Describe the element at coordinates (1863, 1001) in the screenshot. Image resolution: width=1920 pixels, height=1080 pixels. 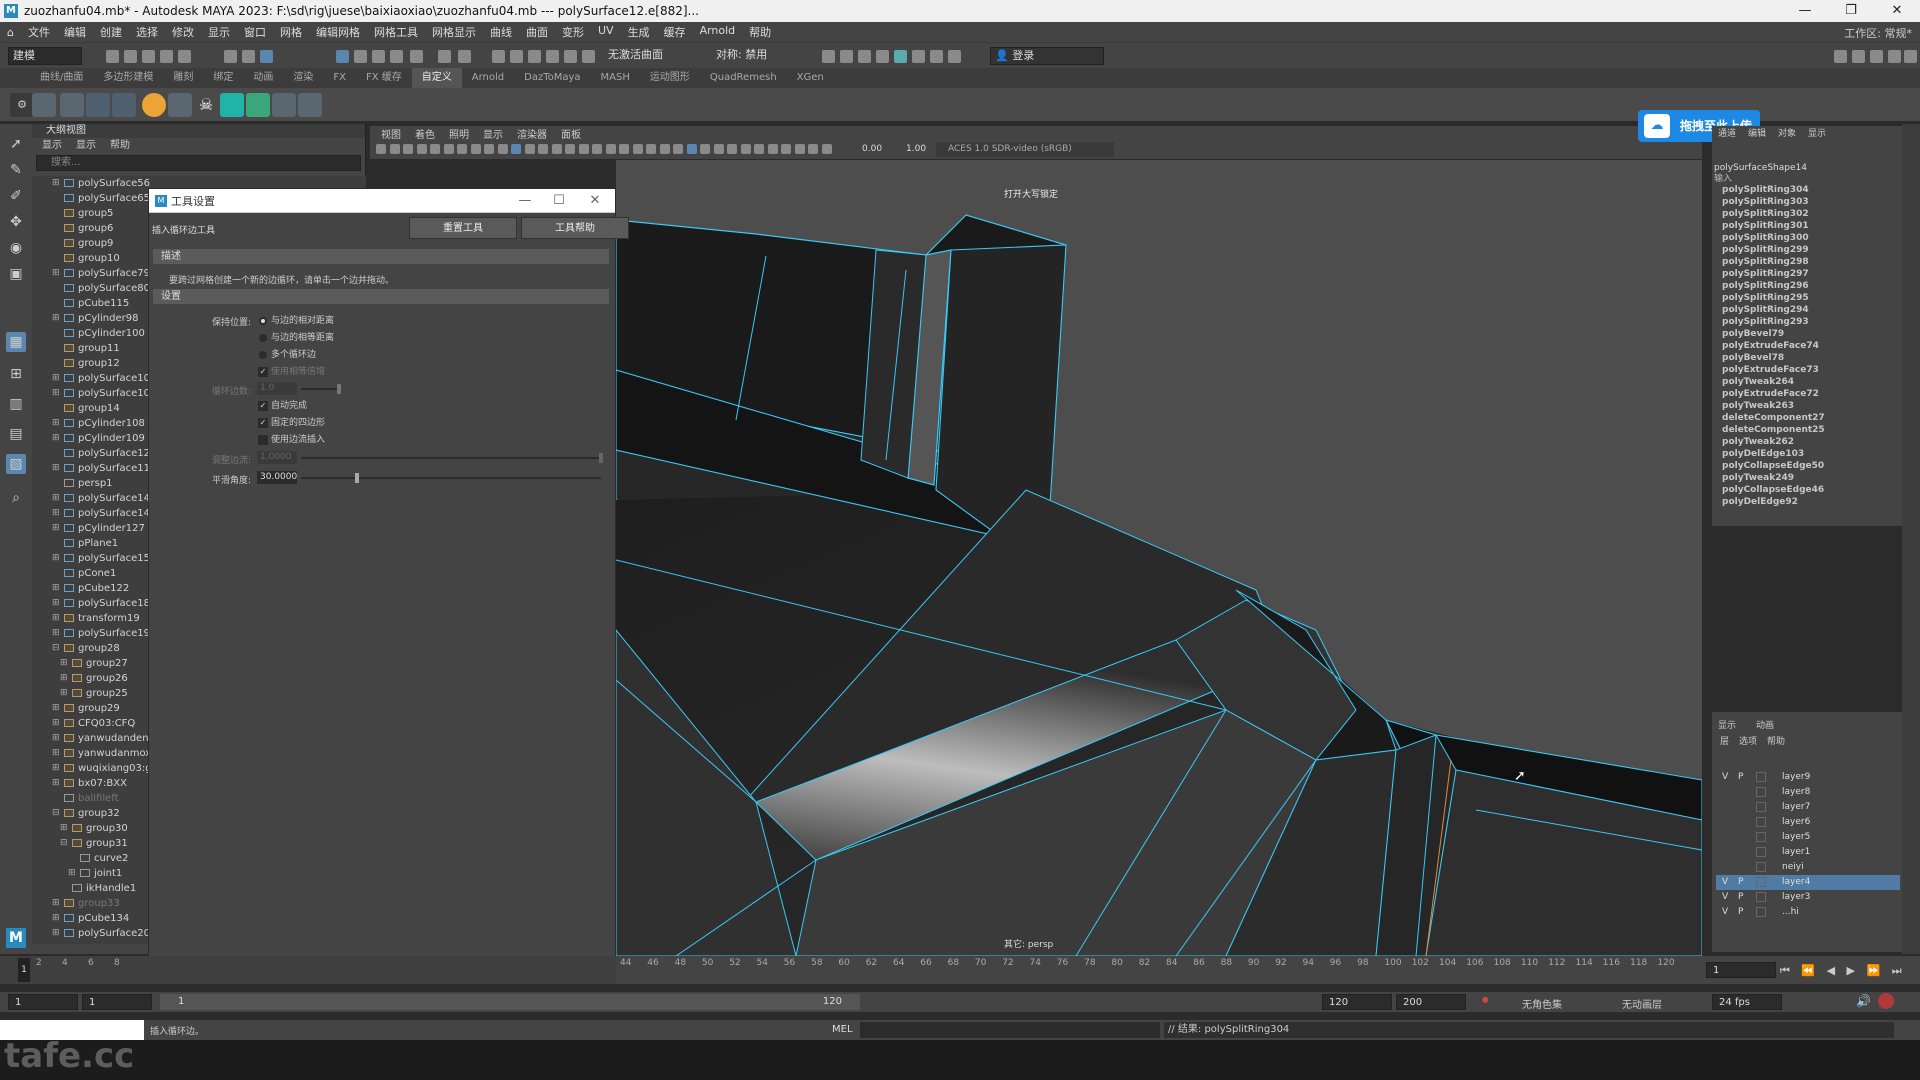
I see `audio-icon: 🔊` at that location.